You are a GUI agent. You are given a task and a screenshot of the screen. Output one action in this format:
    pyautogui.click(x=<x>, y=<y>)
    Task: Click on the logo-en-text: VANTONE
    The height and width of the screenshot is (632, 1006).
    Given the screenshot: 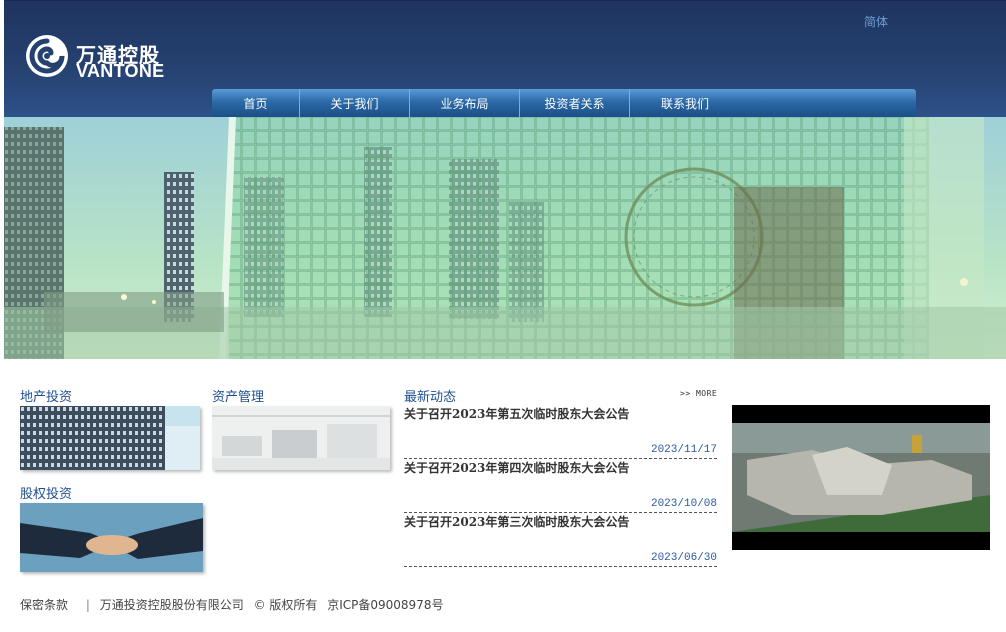 What is the action you would take?
    pyautogui.click(x=120, y=71)
    